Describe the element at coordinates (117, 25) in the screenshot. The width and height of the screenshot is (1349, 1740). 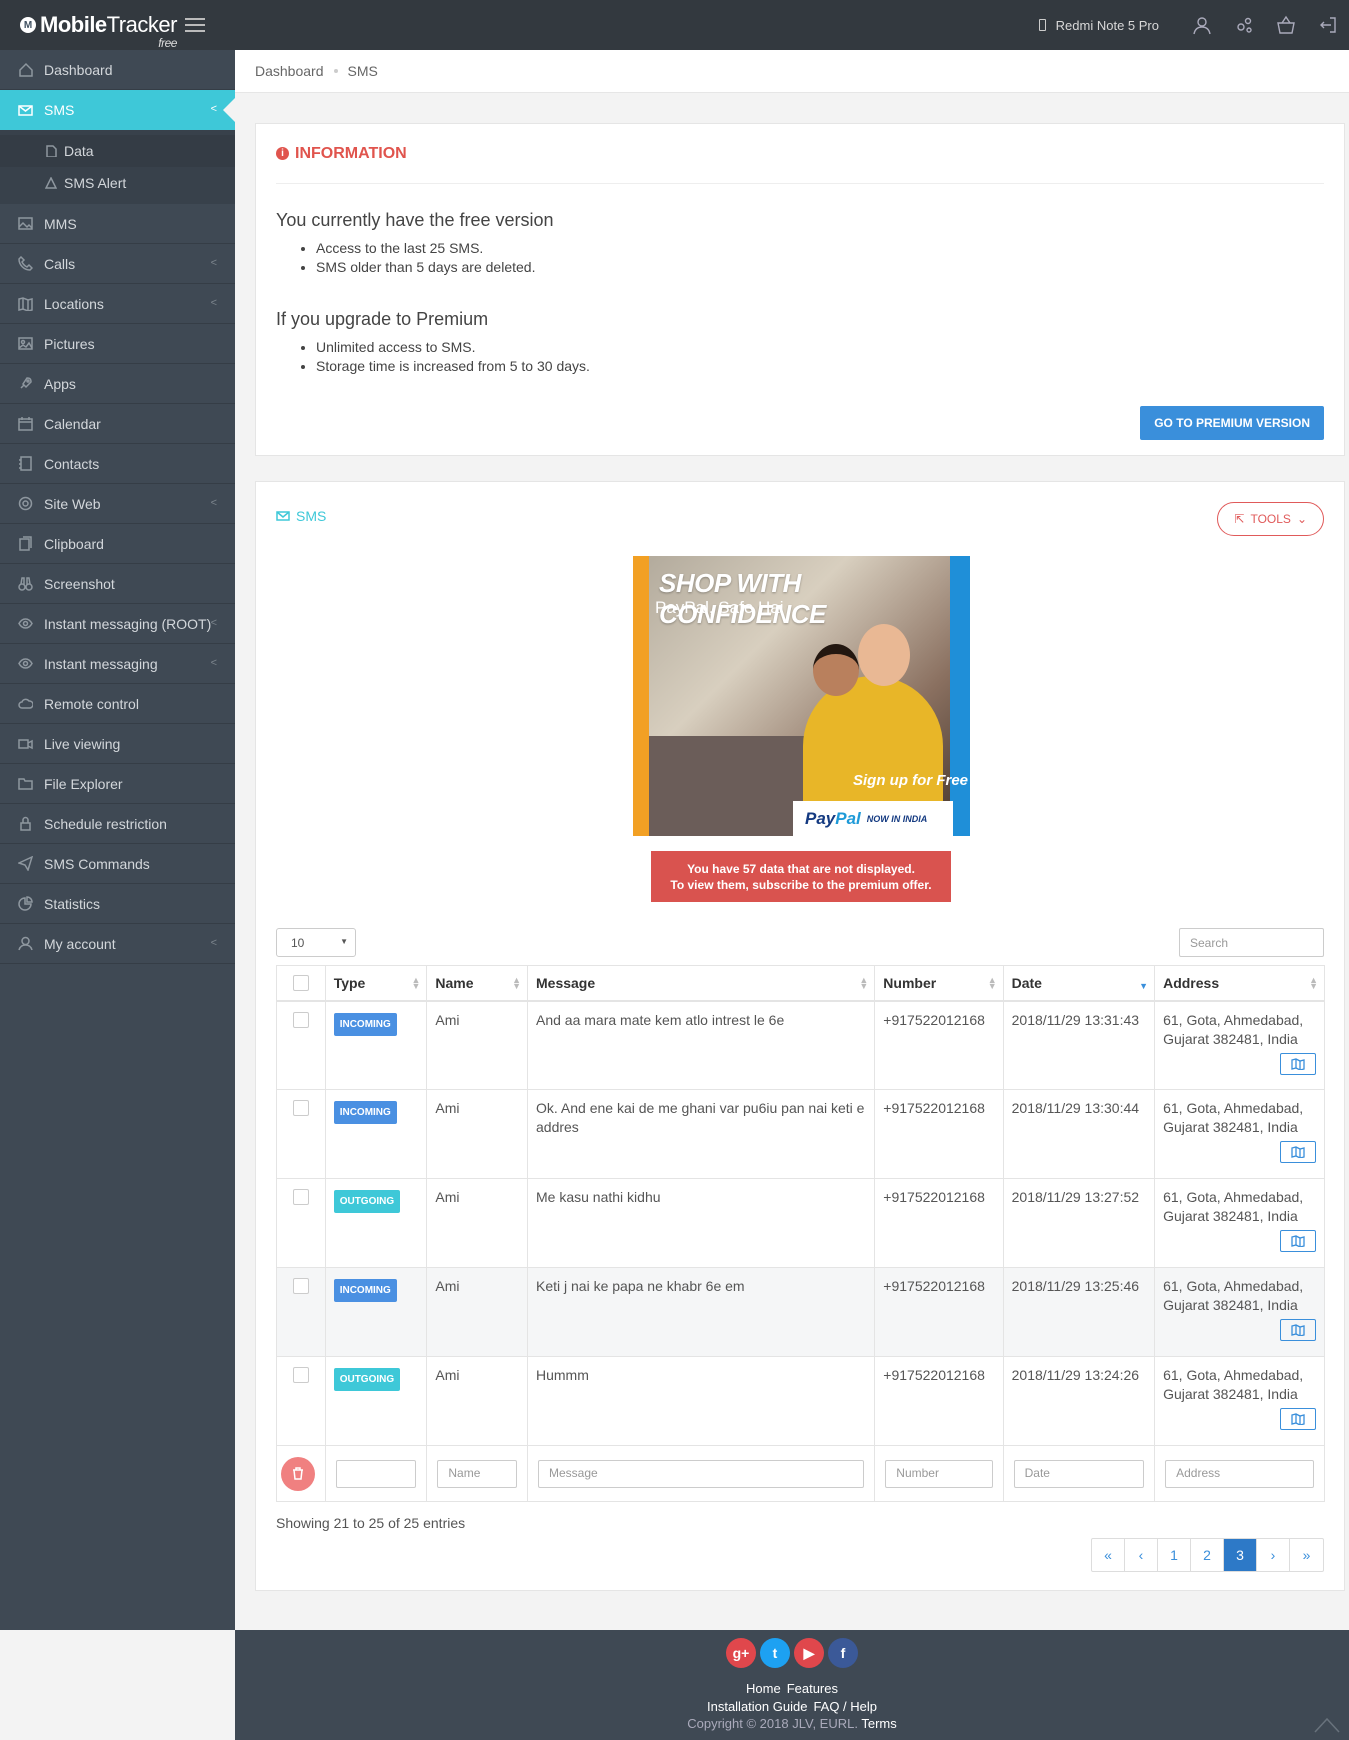
I see `app-logo: M MobileTracker free` at that location.